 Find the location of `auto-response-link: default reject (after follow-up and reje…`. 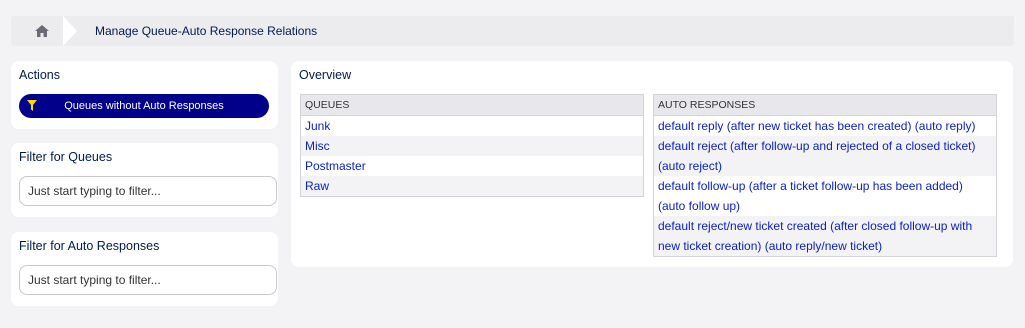

auto-response-link: default reject (after follow-up and reje… is located at coordinates (817, 146).